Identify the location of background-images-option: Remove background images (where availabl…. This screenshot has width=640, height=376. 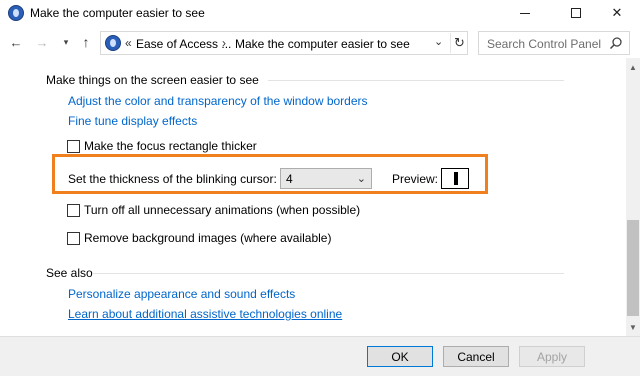
(199, 238).